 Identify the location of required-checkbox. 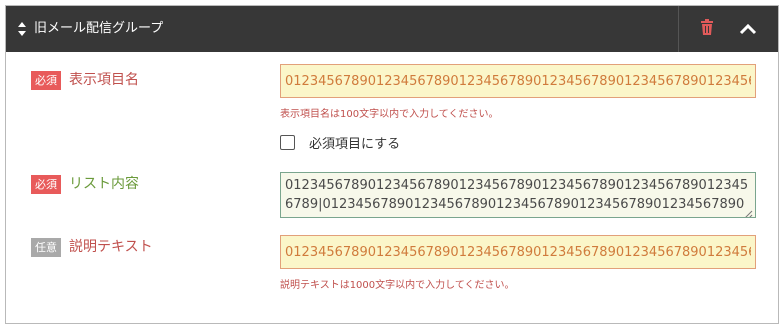
(287, 142).